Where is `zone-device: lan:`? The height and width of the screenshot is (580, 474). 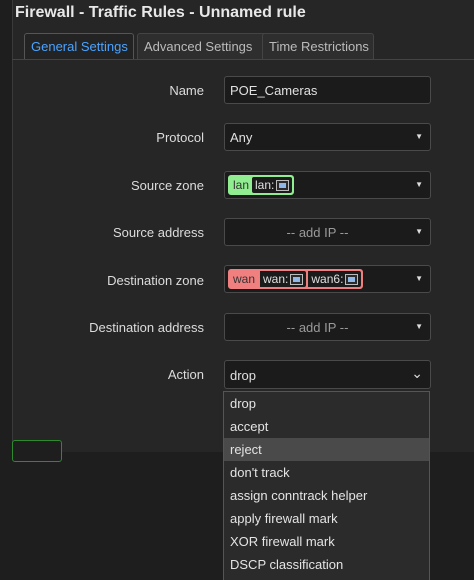 zone-device: lan: is located at coordinates (272, 185).